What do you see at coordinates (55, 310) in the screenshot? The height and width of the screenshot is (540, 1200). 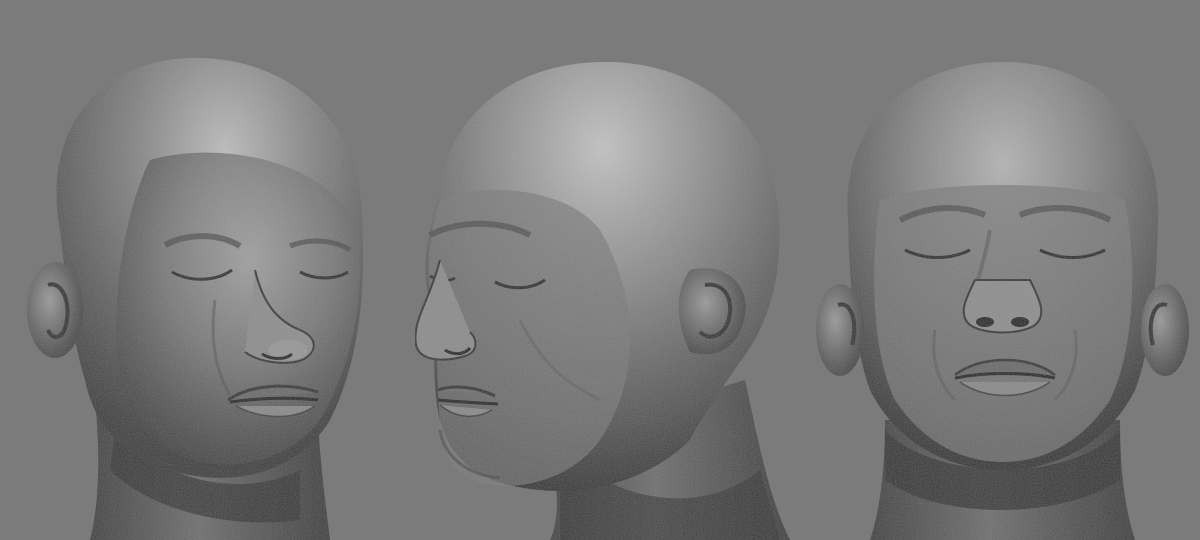 I see `ear` at bounding box center [55, 310].